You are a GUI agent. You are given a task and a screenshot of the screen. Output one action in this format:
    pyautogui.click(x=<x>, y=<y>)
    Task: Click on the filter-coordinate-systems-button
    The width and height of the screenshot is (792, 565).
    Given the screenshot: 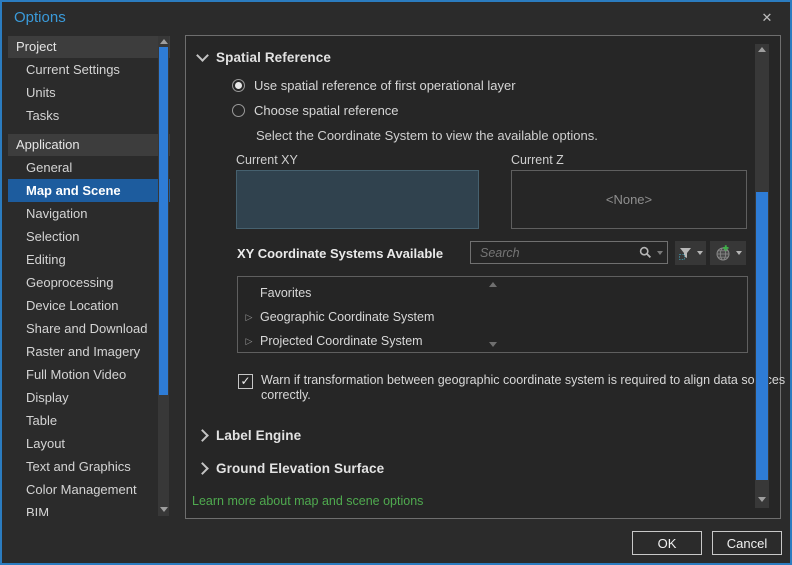 What is the action you would take?
    pyautogui.click(x=690, y=253)
    